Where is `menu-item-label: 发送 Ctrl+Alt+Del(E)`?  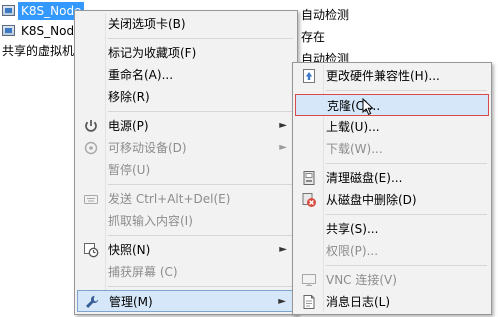
menu-item-label: 发送 Ctrl+Alt+Del(E) is located at coordinates (169, 199).